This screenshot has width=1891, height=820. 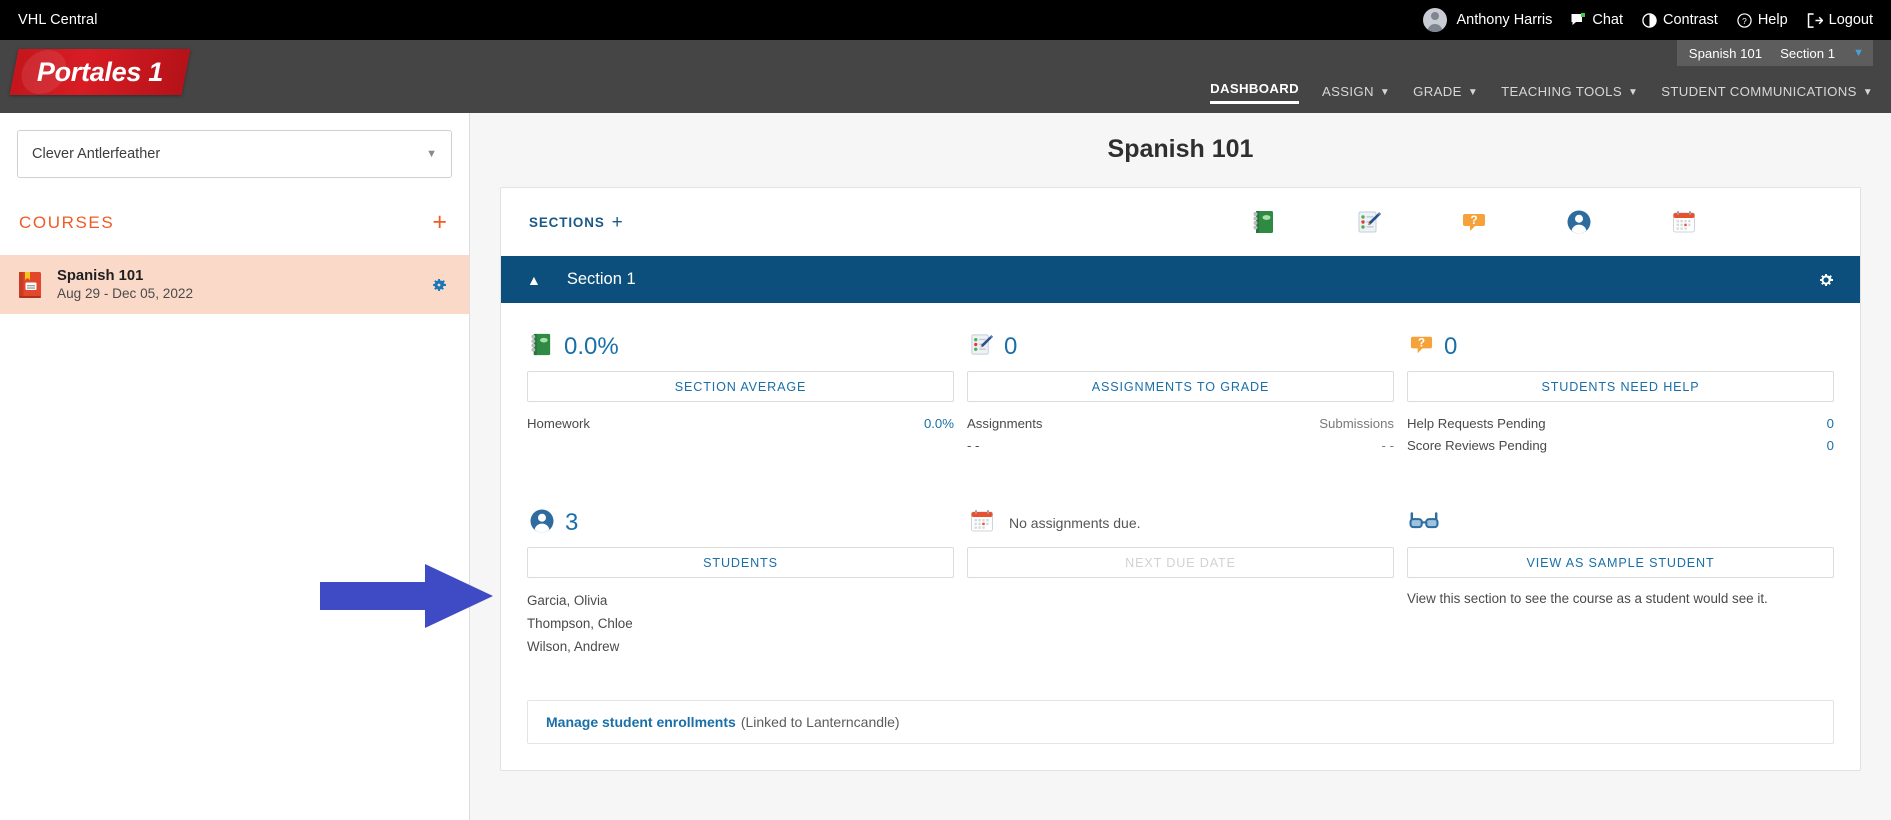 I want to click on help-icon: ?, so click(x=1744, y=20).